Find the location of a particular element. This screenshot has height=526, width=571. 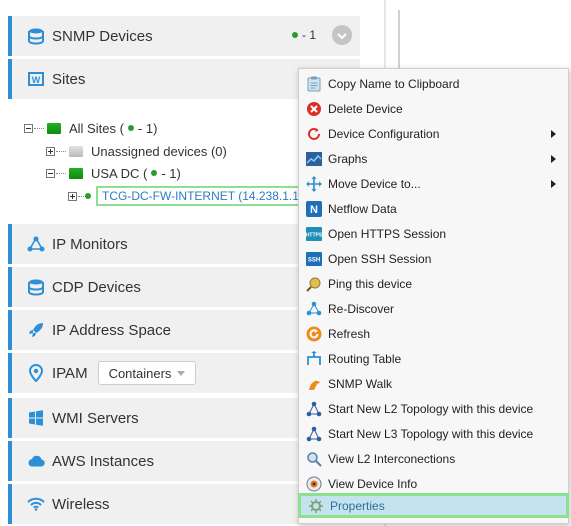

folder-icon is located at coordinates (76, 151).